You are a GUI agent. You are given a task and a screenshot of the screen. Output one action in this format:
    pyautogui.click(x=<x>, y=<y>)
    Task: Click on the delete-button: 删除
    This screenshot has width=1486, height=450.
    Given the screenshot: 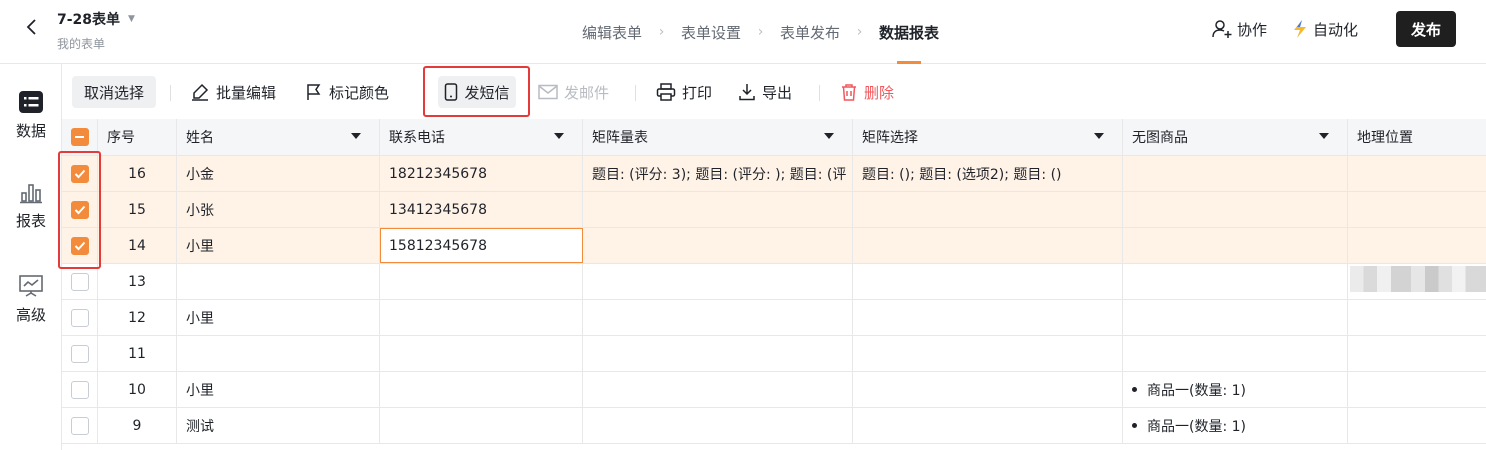 What is the action you would take?
    pyautogui.click(x=867, y=92)
    